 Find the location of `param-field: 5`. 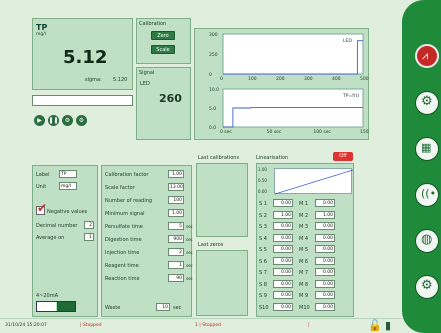

param-field: 5 is located at coordinates (176, 226).